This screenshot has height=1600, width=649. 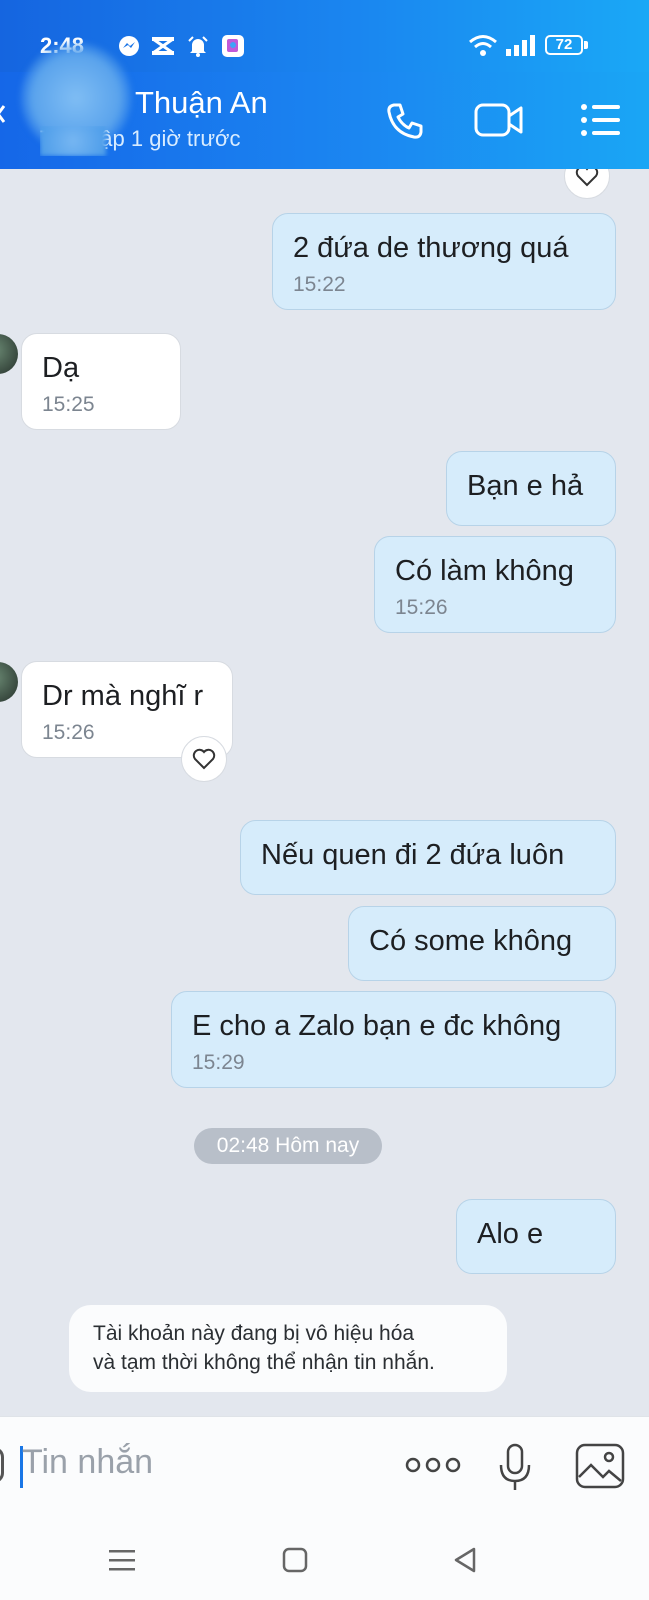 What do you see at coordinates (431, 248) in the screenshot?
I see `message-text: 2 đứa de thương quá` at bounding box center [431, 248].